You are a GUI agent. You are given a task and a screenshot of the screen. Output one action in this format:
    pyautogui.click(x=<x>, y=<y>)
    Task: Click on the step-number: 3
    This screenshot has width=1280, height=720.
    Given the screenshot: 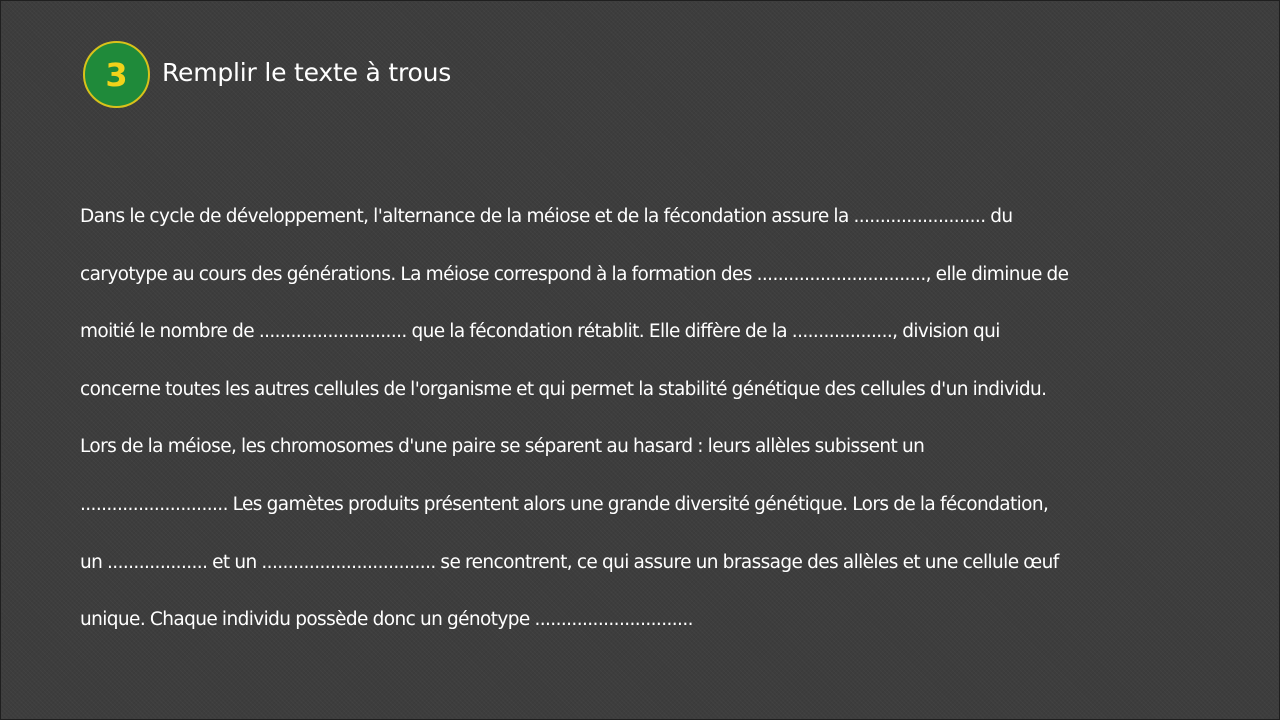 What is the action you would take?
    pyautogui.click(x=116, y=74)
    